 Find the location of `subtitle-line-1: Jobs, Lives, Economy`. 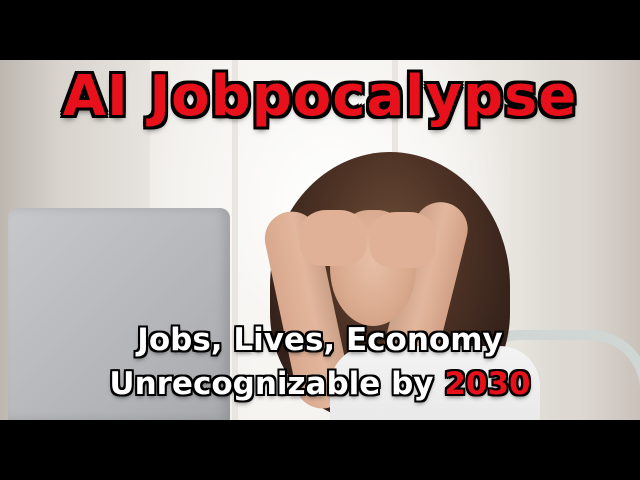

subtitle-line-1: Jobs, Lives, Economy is located at coordinates (320, 340).